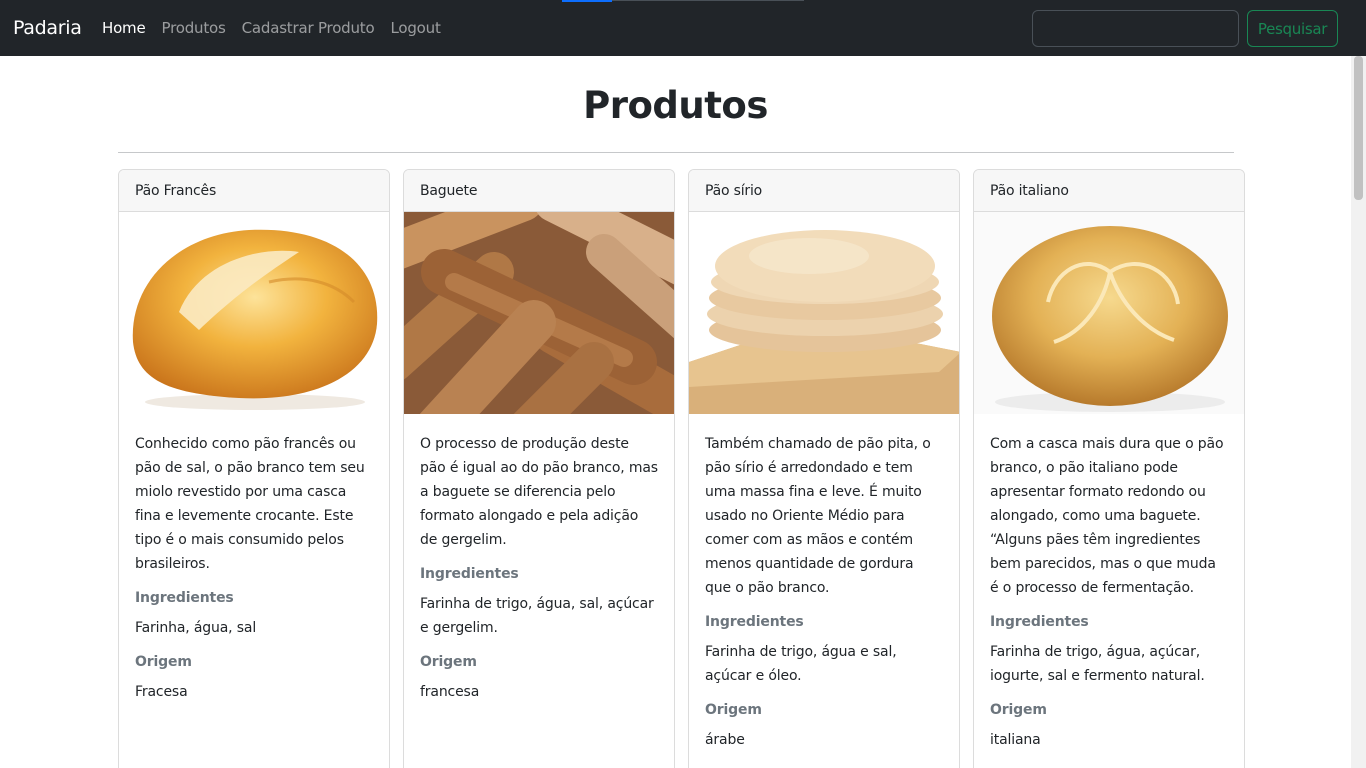 The width and height of the screenshot is (1366, 768). I want to click on french-bread-image, so click(254, 313).